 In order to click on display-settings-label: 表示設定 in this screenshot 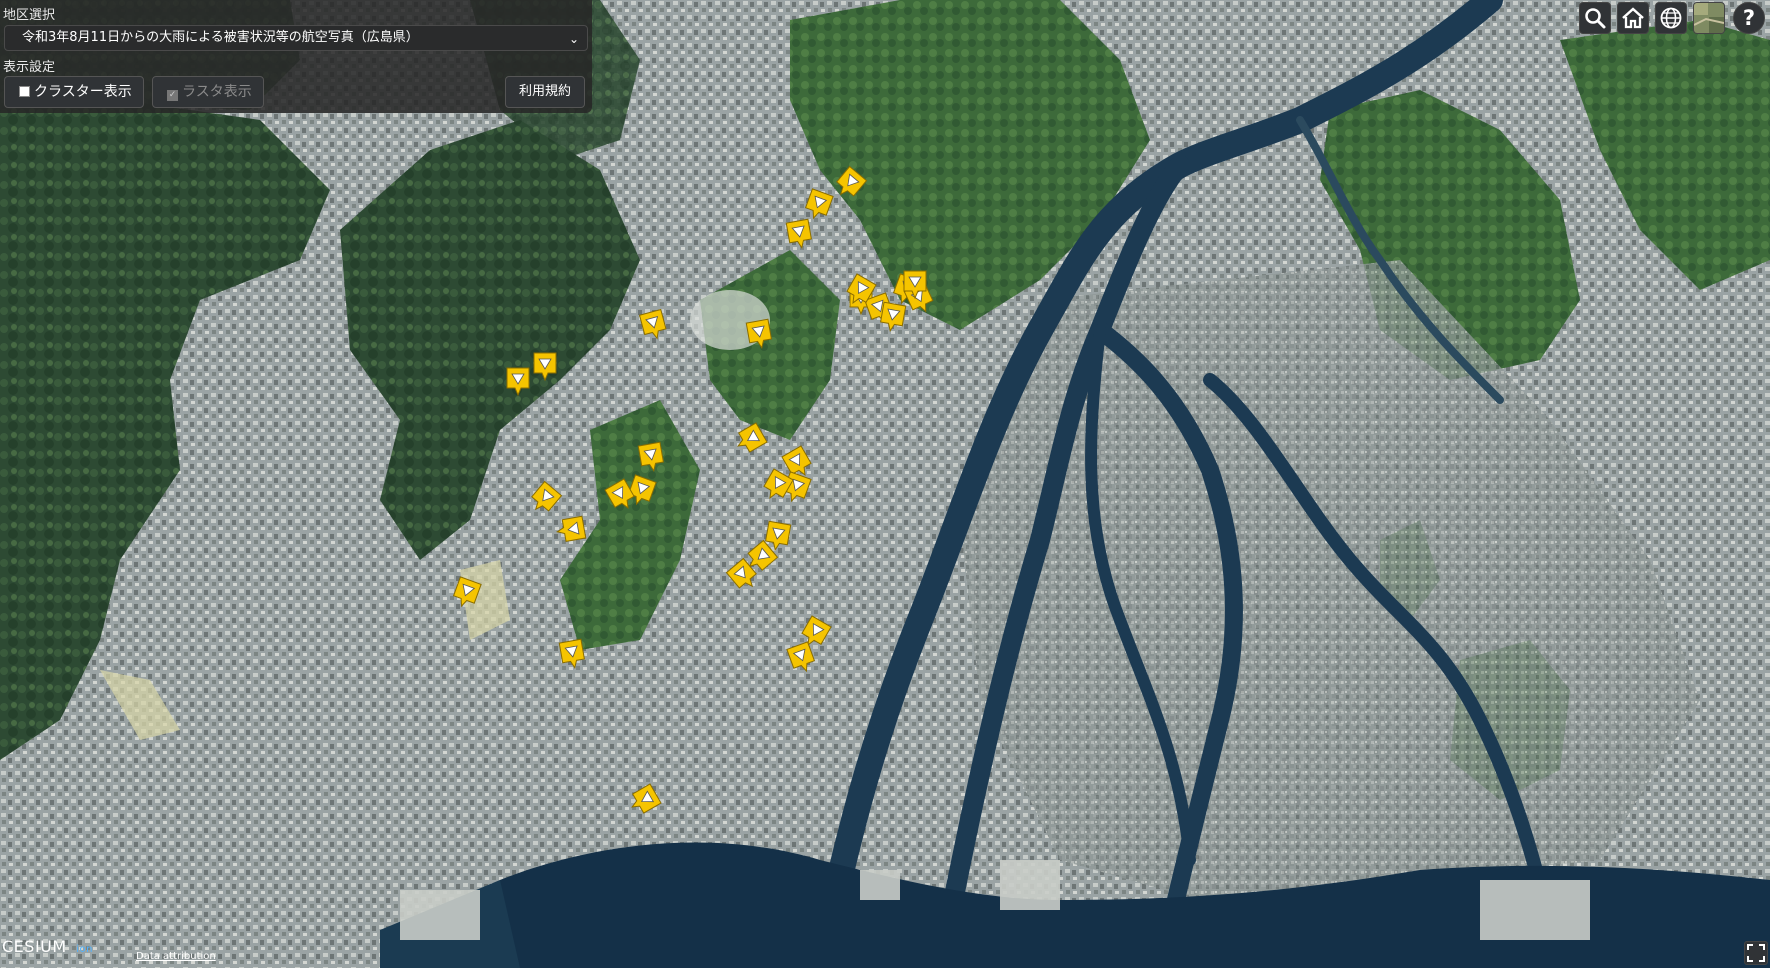, I will do `click(29, 67)`.